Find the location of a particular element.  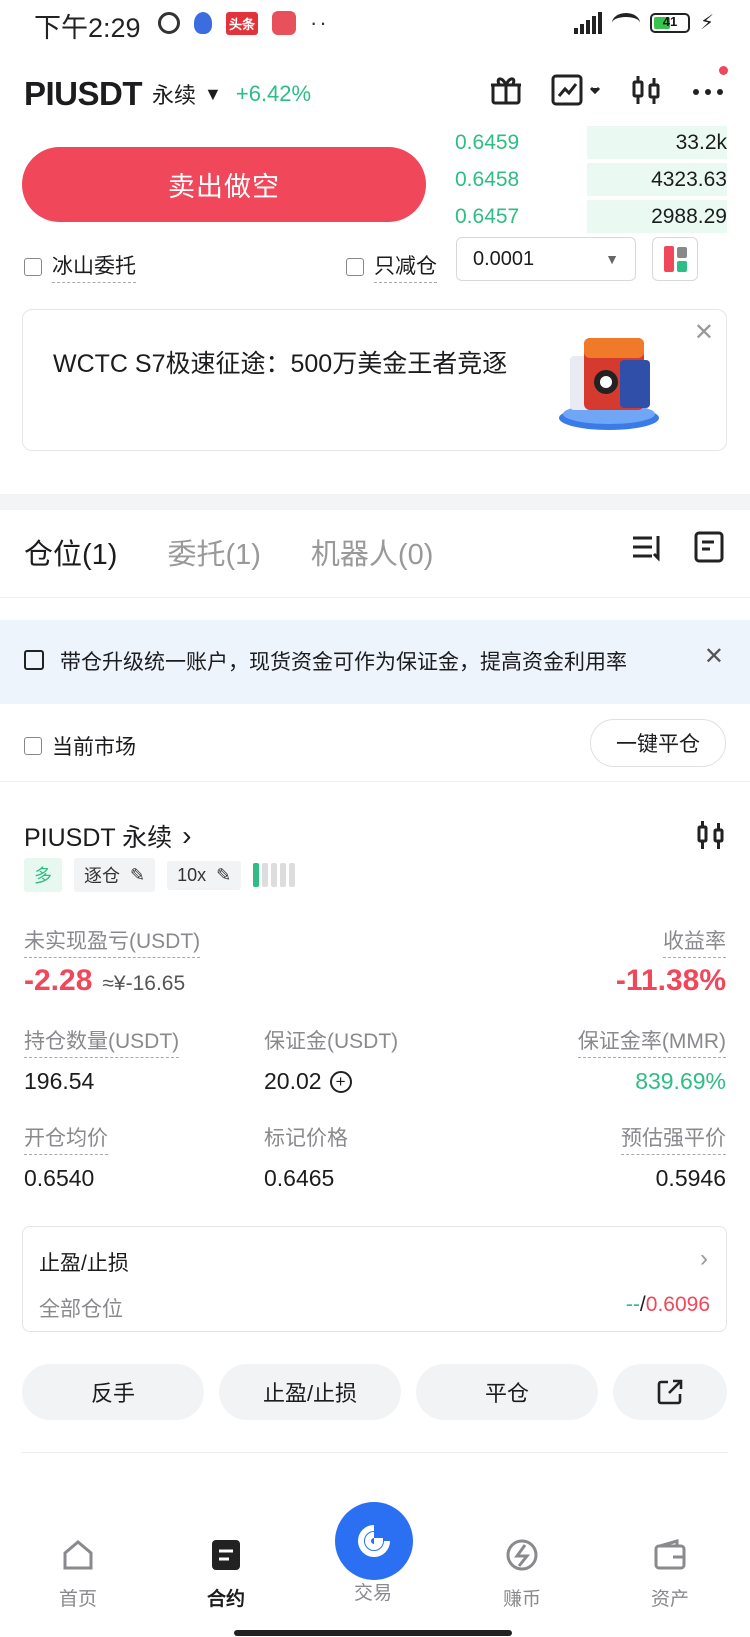

reverse-button: 反手 is located at coordinates (113, 1392).